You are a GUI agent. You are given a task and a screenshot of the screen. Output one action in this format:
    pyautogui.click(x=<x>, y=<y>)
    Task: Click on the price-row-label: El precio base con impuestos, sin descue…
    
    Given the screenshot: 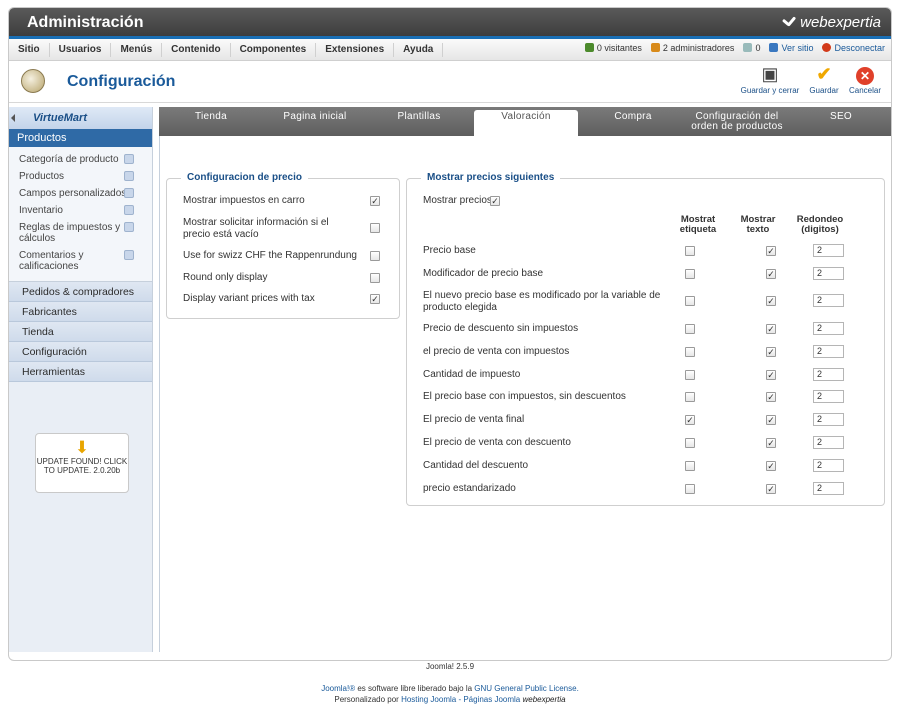 What is the action you would take?
    pyautogui.click(x=524, y=396)
    